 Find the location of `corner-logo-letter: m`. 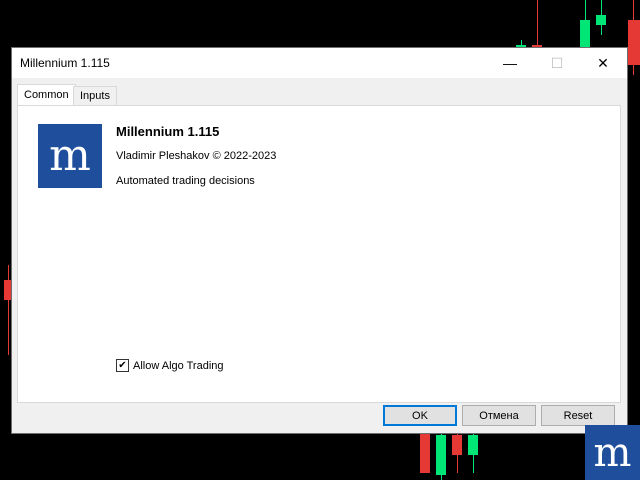

corner-logo-letter: m is located at coordinates (612, 452).